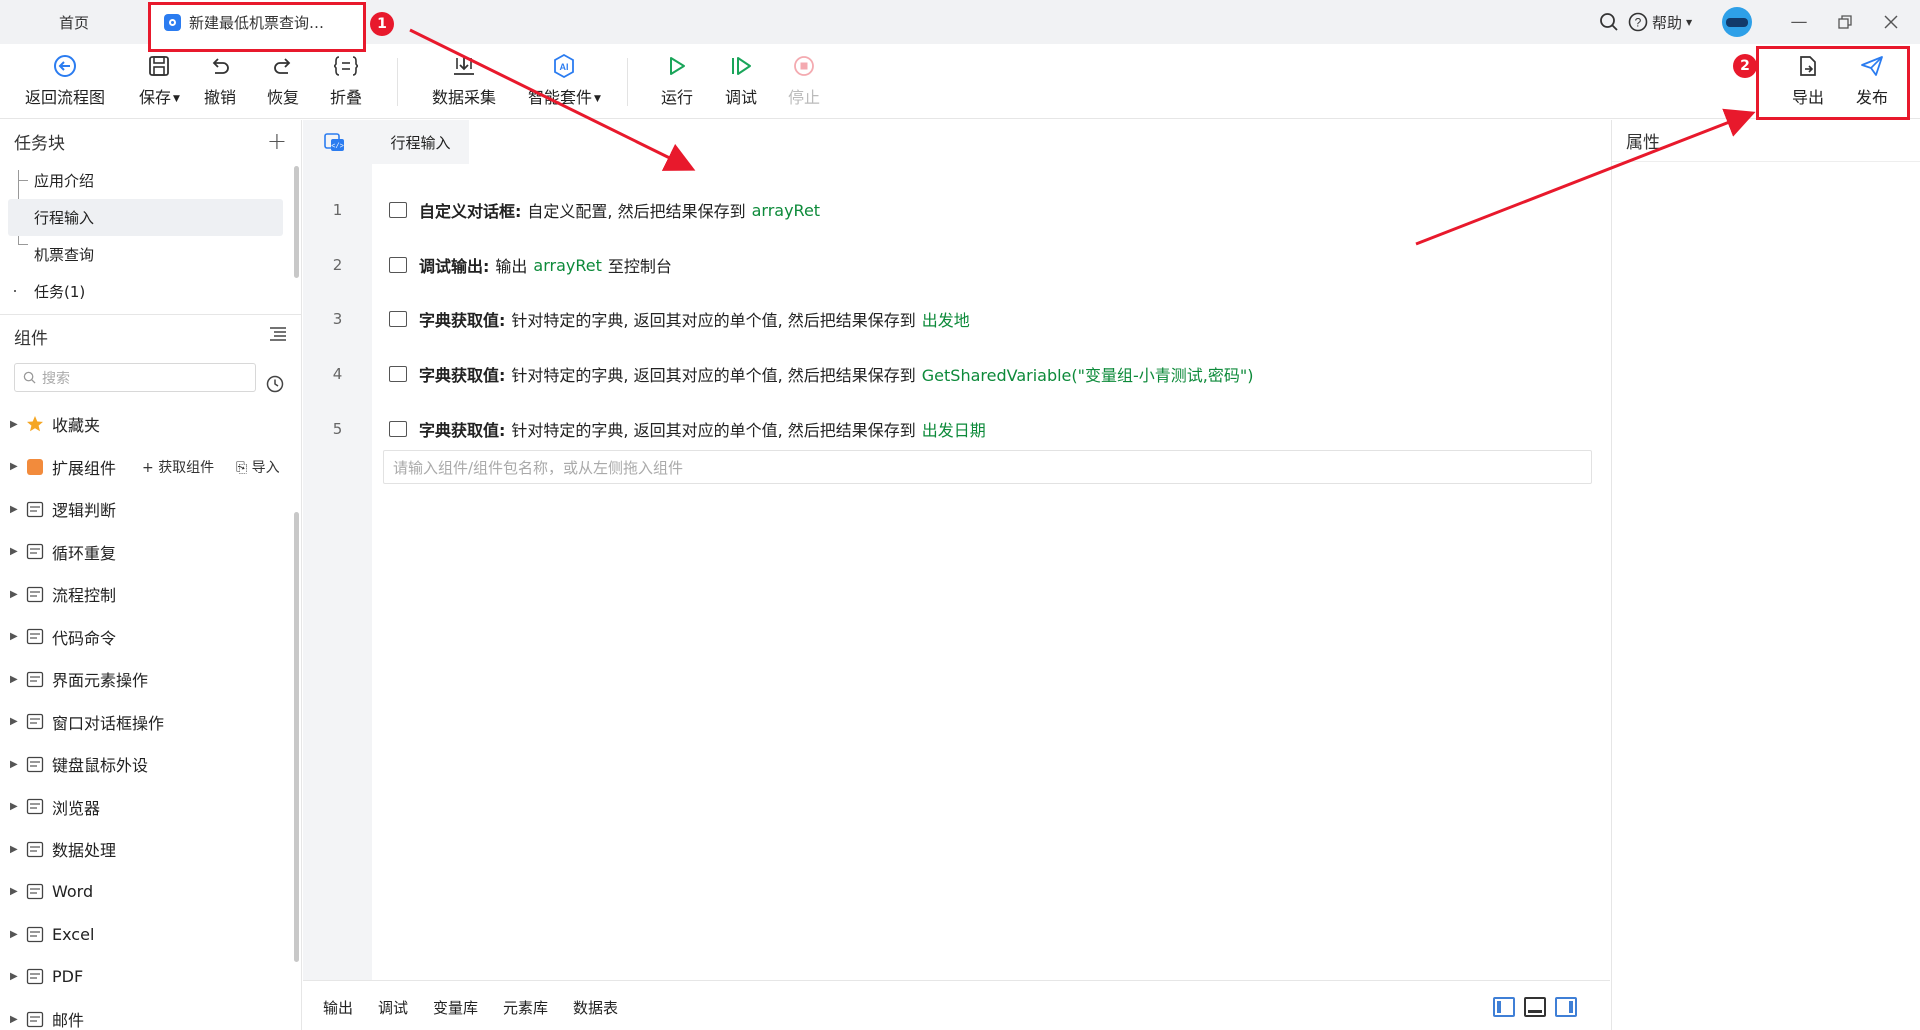 The height and width of the screenshot is (1030, 1920). What do you see at coordinates (159, 81) in the screenshot?
I see `save-button: 保存 ▼` at bounding box center [159, 81].